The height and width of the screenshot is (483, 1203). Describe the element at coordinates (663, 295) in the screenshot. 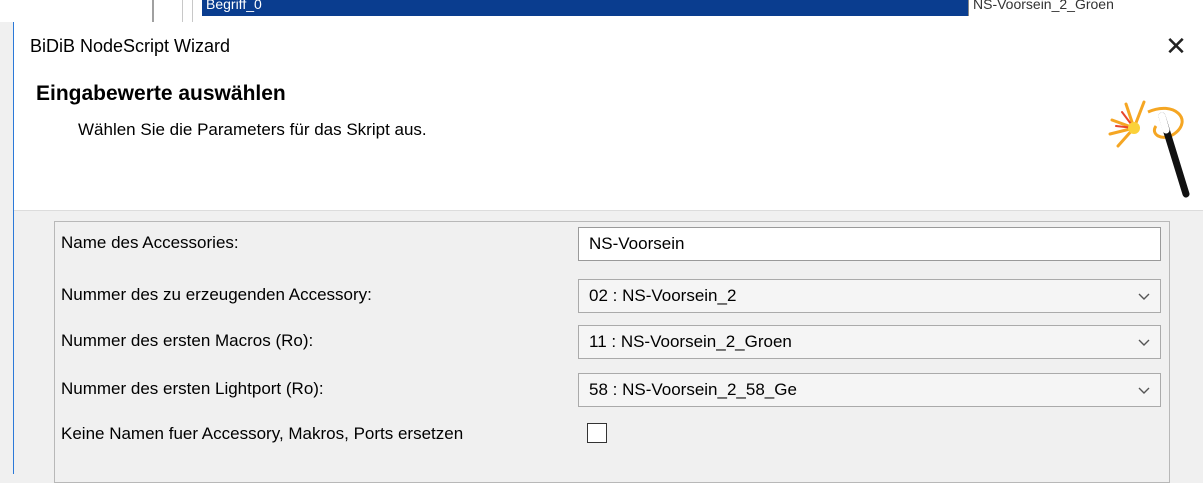

I see `accessory-number-value: 02 : NS-Voorsein_2` at that location.